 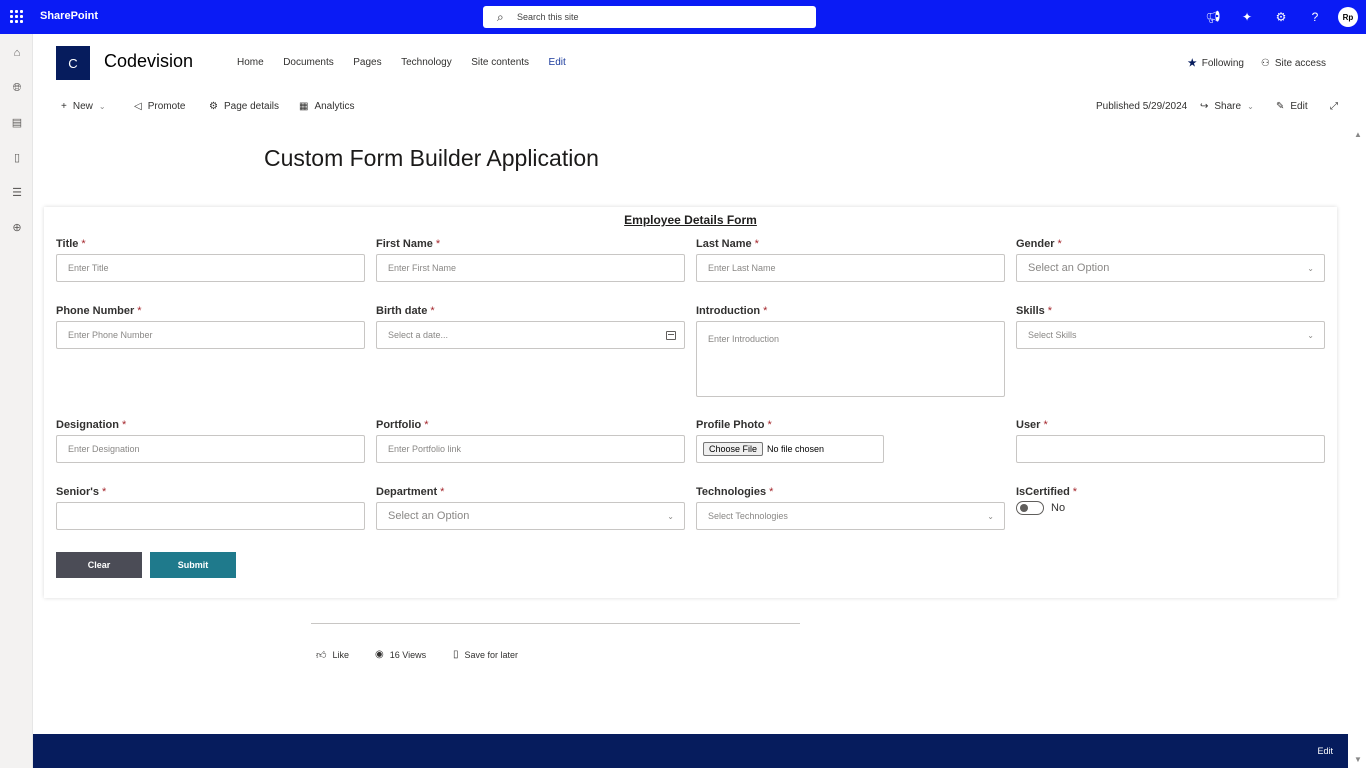 What do you see at coordinates (210, 516) in the screenshot?
I see `seniors-picker` at bounding box center [210, 516].